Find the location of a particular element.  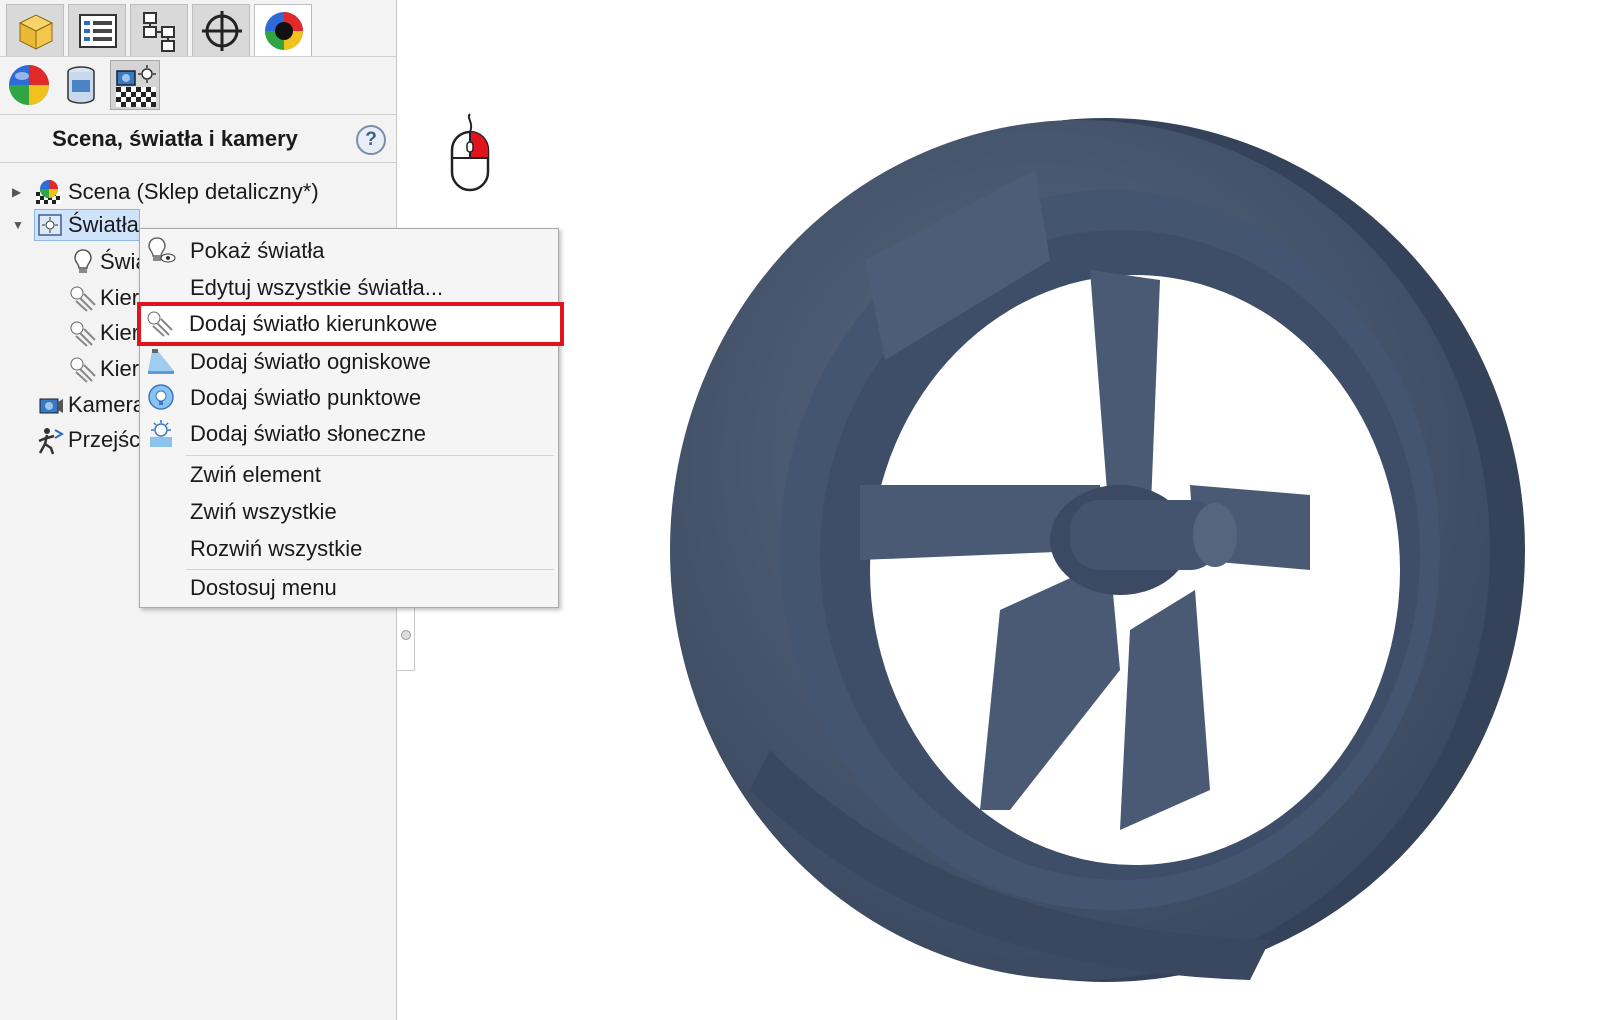

subtab-scene-lights-cameras is located at coordinates (135, 85).